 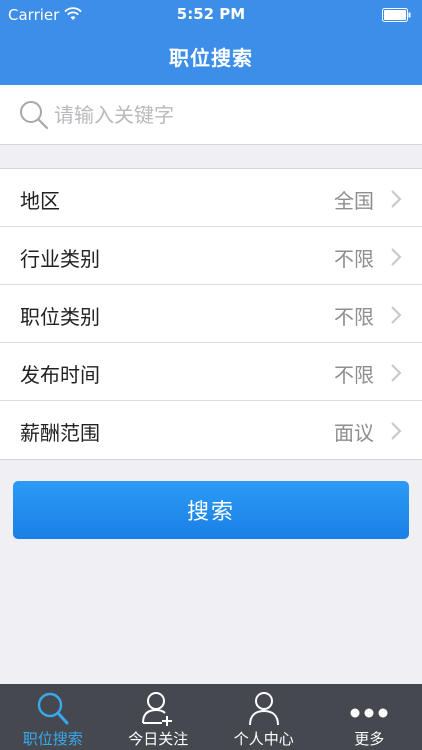 I want to click on filter-value: 全国, so click(x=354, y=201).